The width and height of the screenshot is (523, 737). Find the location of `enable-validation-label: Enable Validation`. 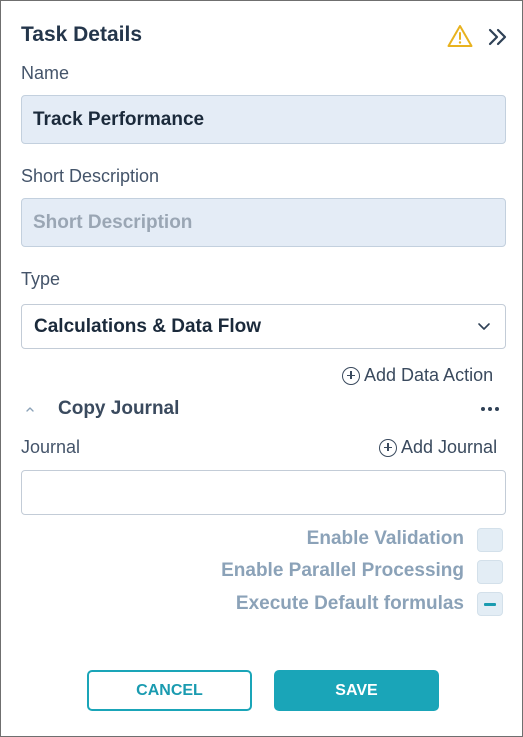

enable-validation-label: Enable Validation is located at coordinates (385, 538).